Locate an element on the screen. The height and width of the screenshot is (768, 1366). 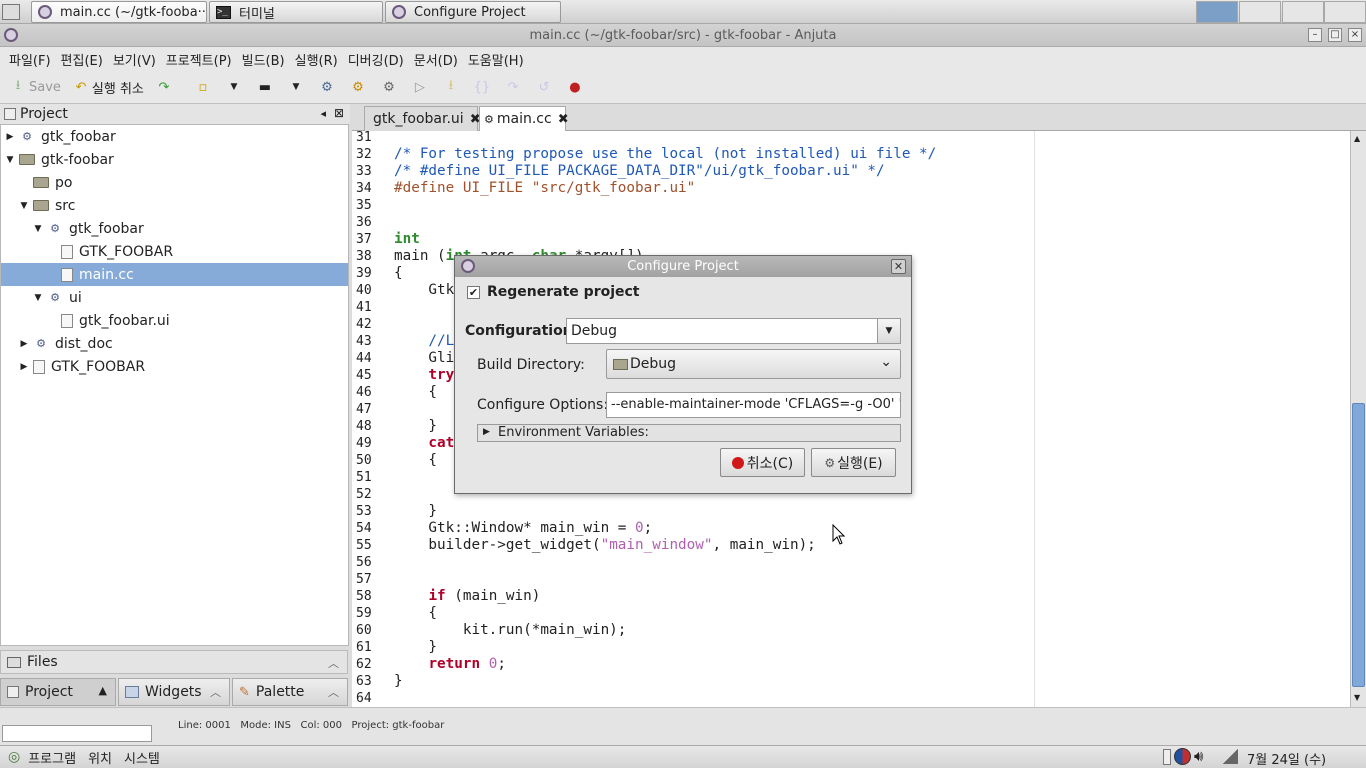
tree-item: main.cc is located at coordinates (174, 274).